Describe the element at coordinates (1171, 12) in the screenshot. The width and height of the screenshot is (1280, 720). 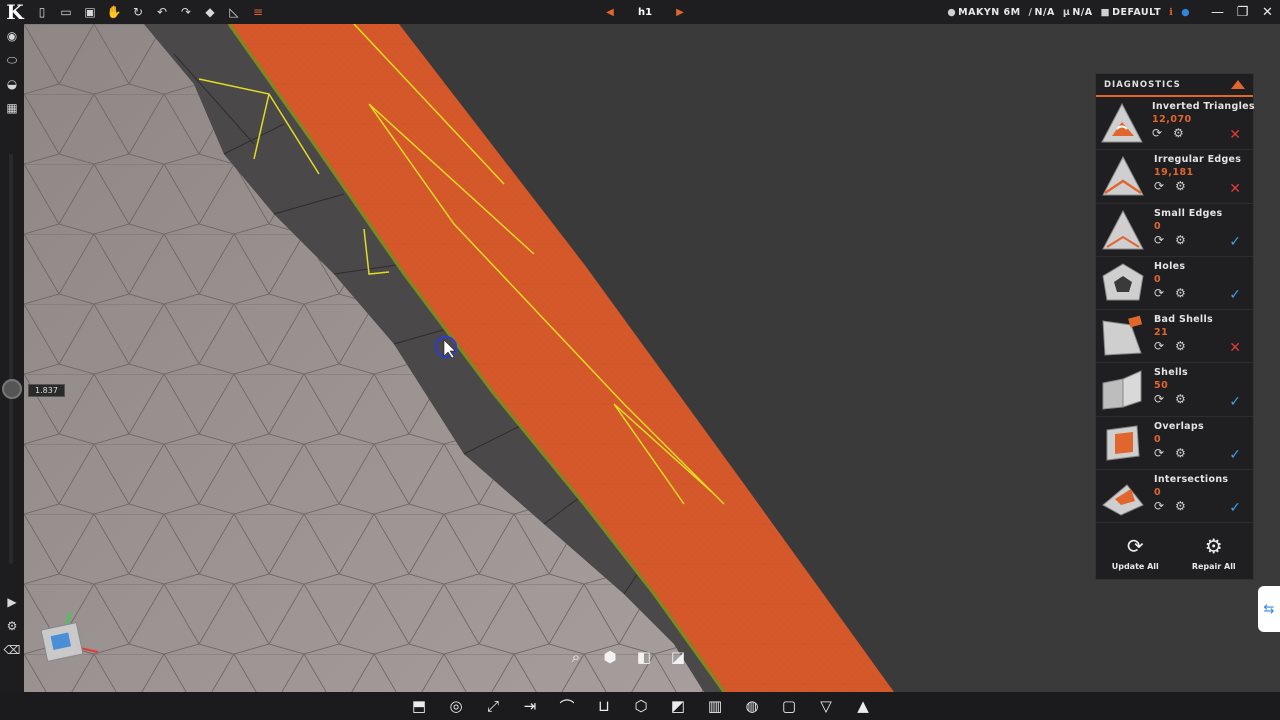
I see `info-icon: ℹ` at that location.